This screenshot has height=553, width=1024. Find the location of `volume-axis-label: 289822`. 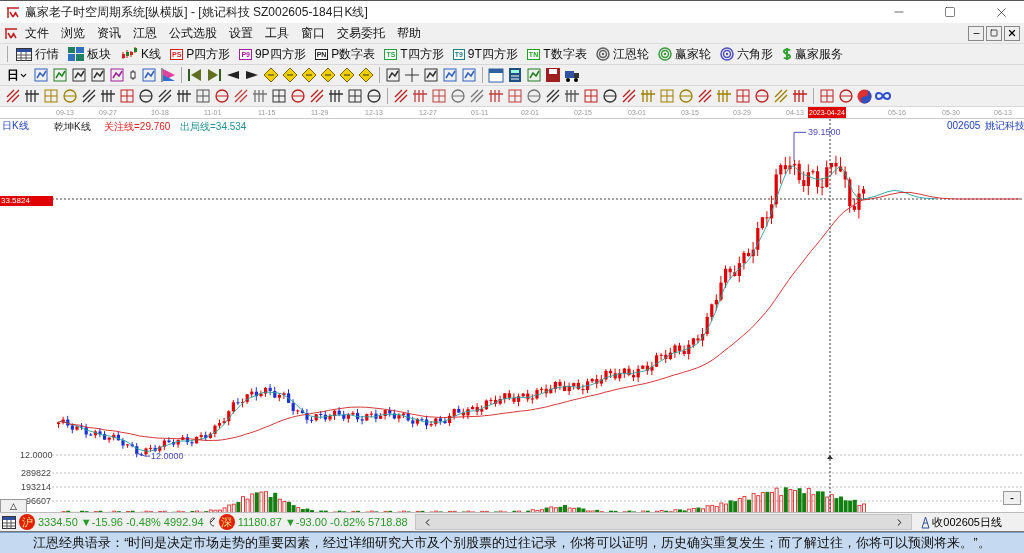

volume-axis-label: 289822 is located at coordinates (35, 473).